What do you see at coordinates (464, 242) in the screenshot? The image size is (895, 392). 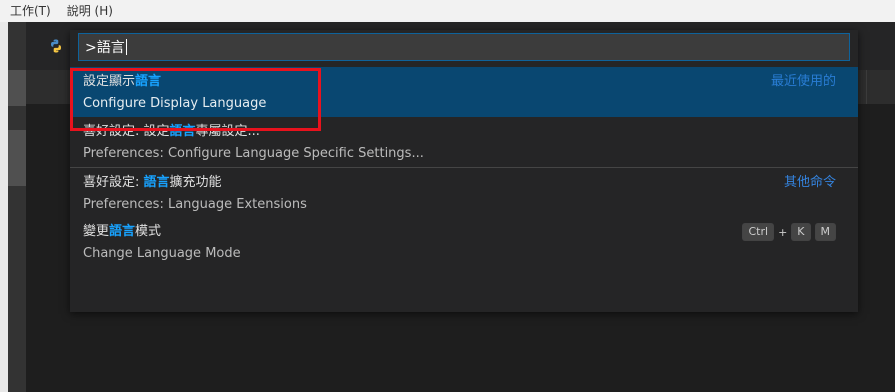 I see `command-change-language-mode: 變更語言模式 Change Language Mode Ctrl + K M` at bounding box center [464, 242].